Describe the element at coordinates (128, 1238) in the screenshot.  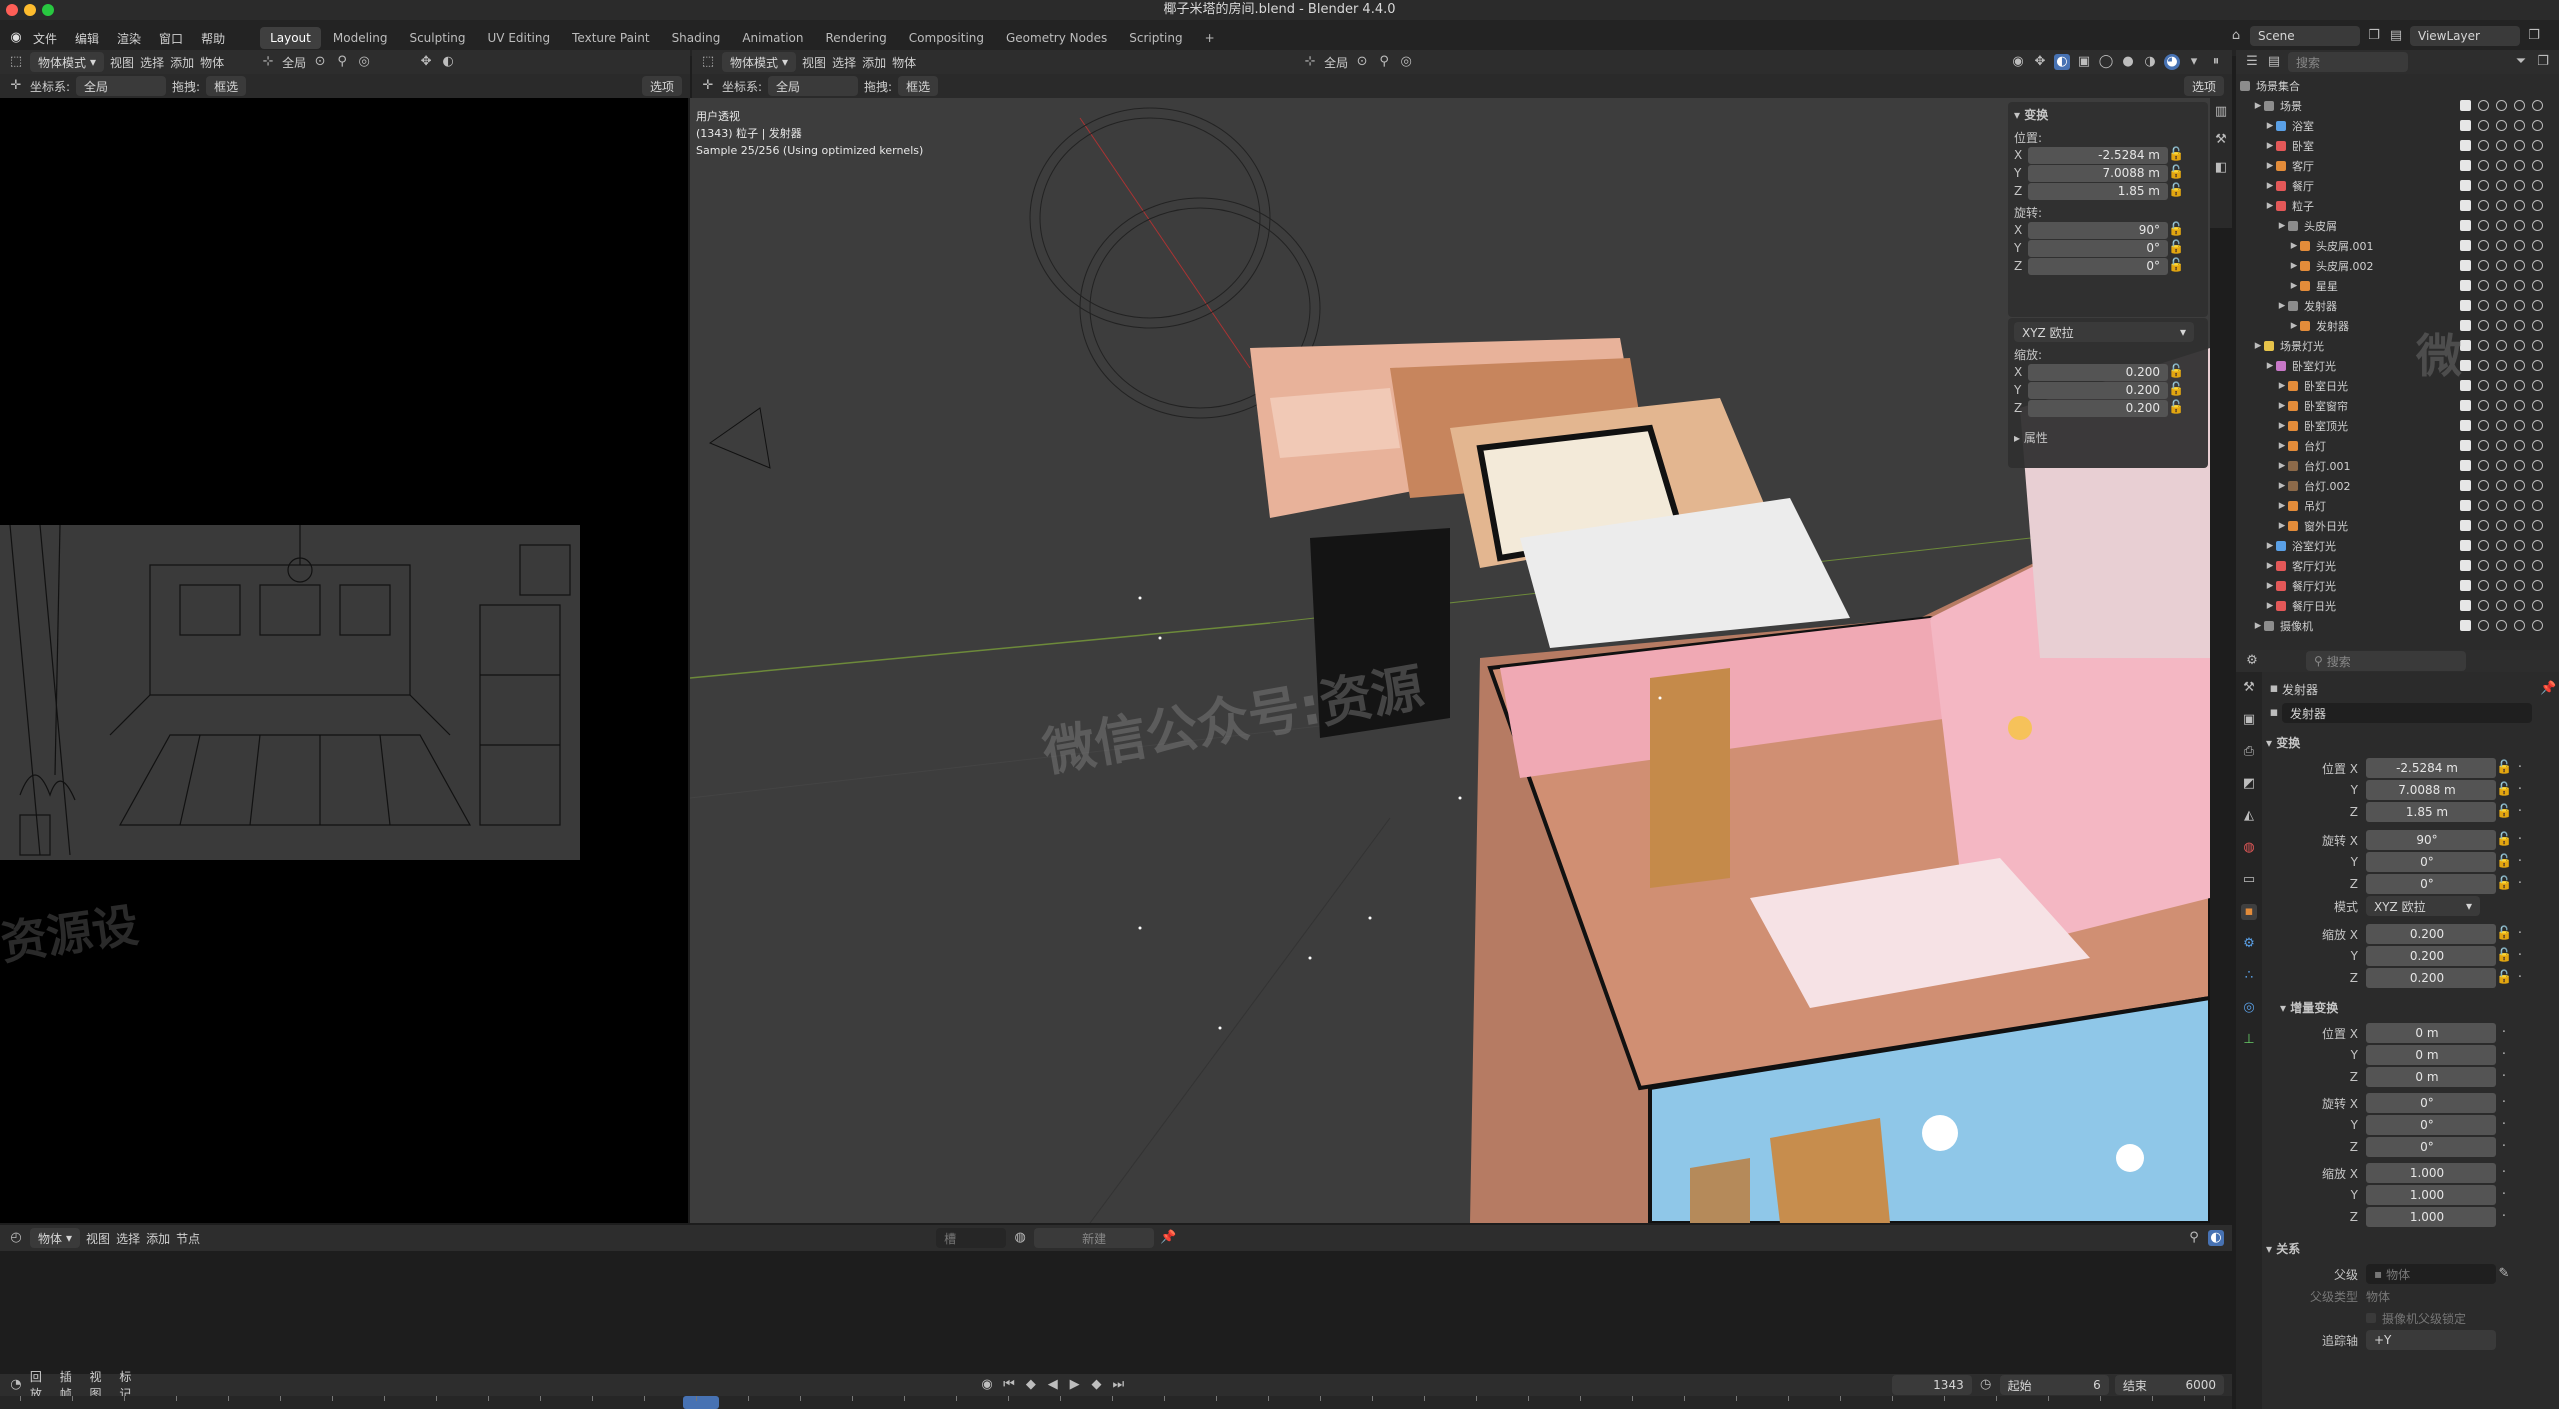
I see `node-menu-select: 选择` at that location.